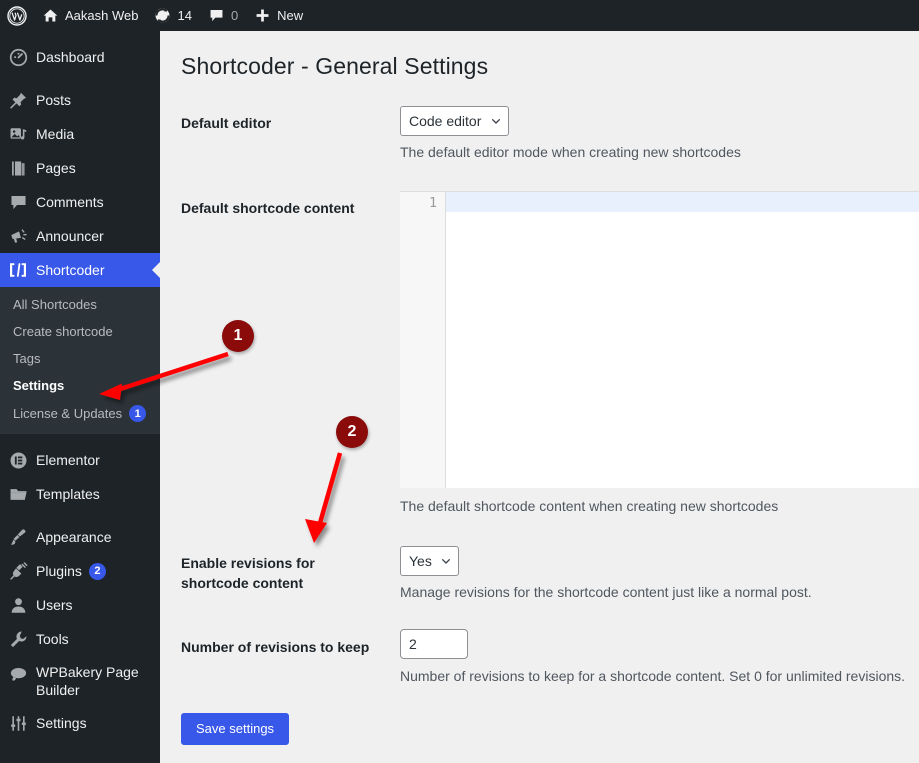 Image resolution: width=919 pixels, height=763 pixels. What do you see at coordinates (80, 460) in the screenshot?
I see `sidebar-item-elementor: Elementor` at bounding box center [80, 460].